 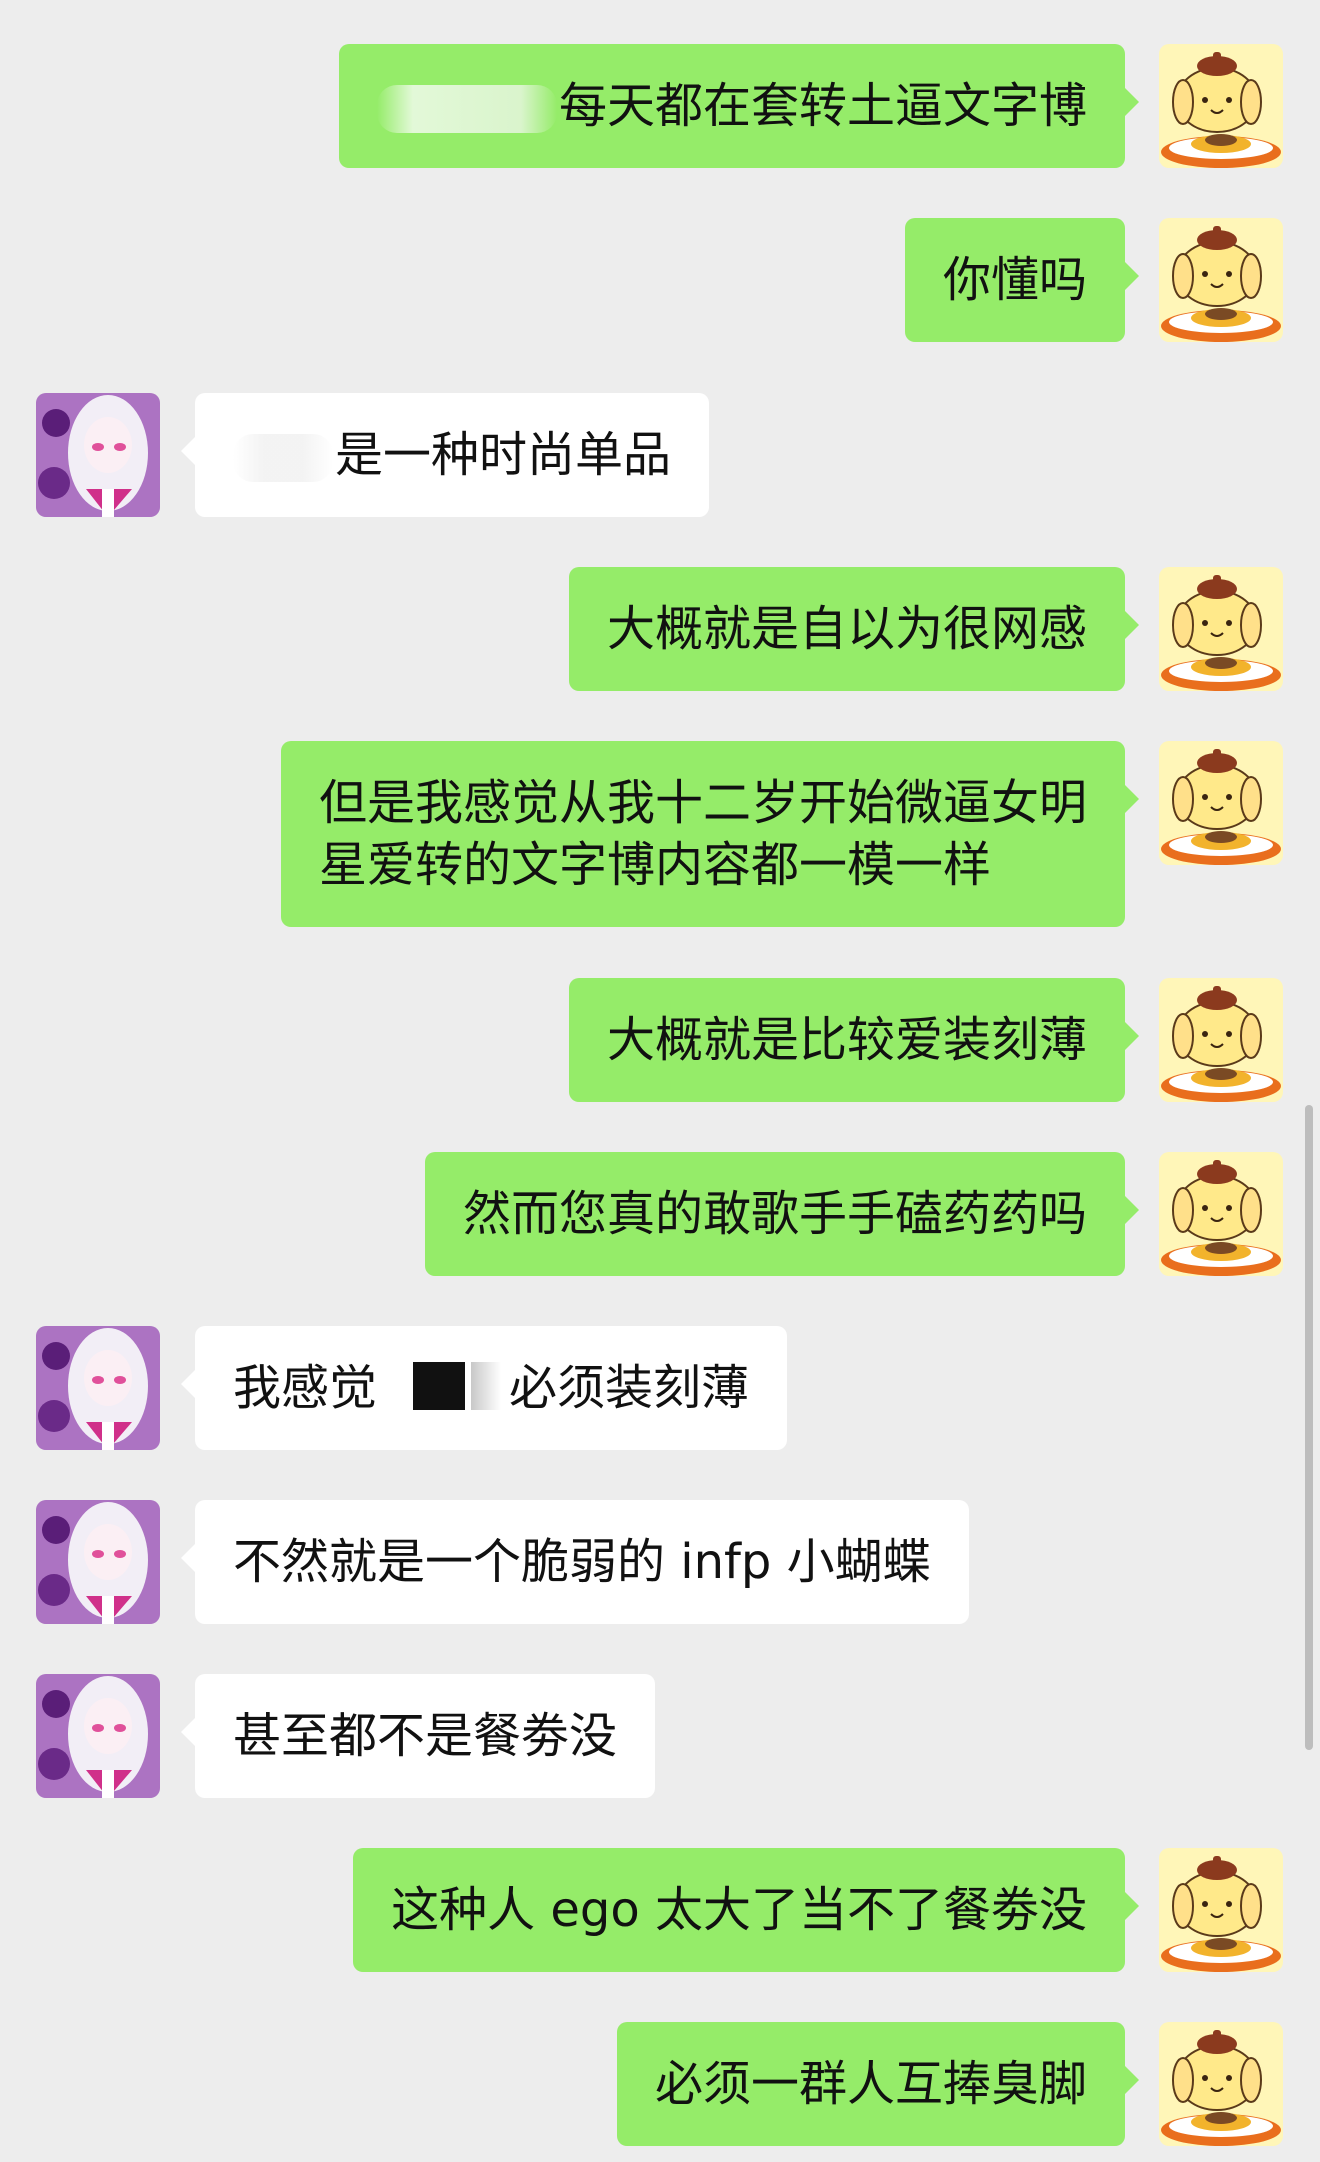 What do you see at coordinates (425, 1736) in the screenshot?
I see `message-text: 甚至都不是餐劵没` at bounding box center [425, 1736].